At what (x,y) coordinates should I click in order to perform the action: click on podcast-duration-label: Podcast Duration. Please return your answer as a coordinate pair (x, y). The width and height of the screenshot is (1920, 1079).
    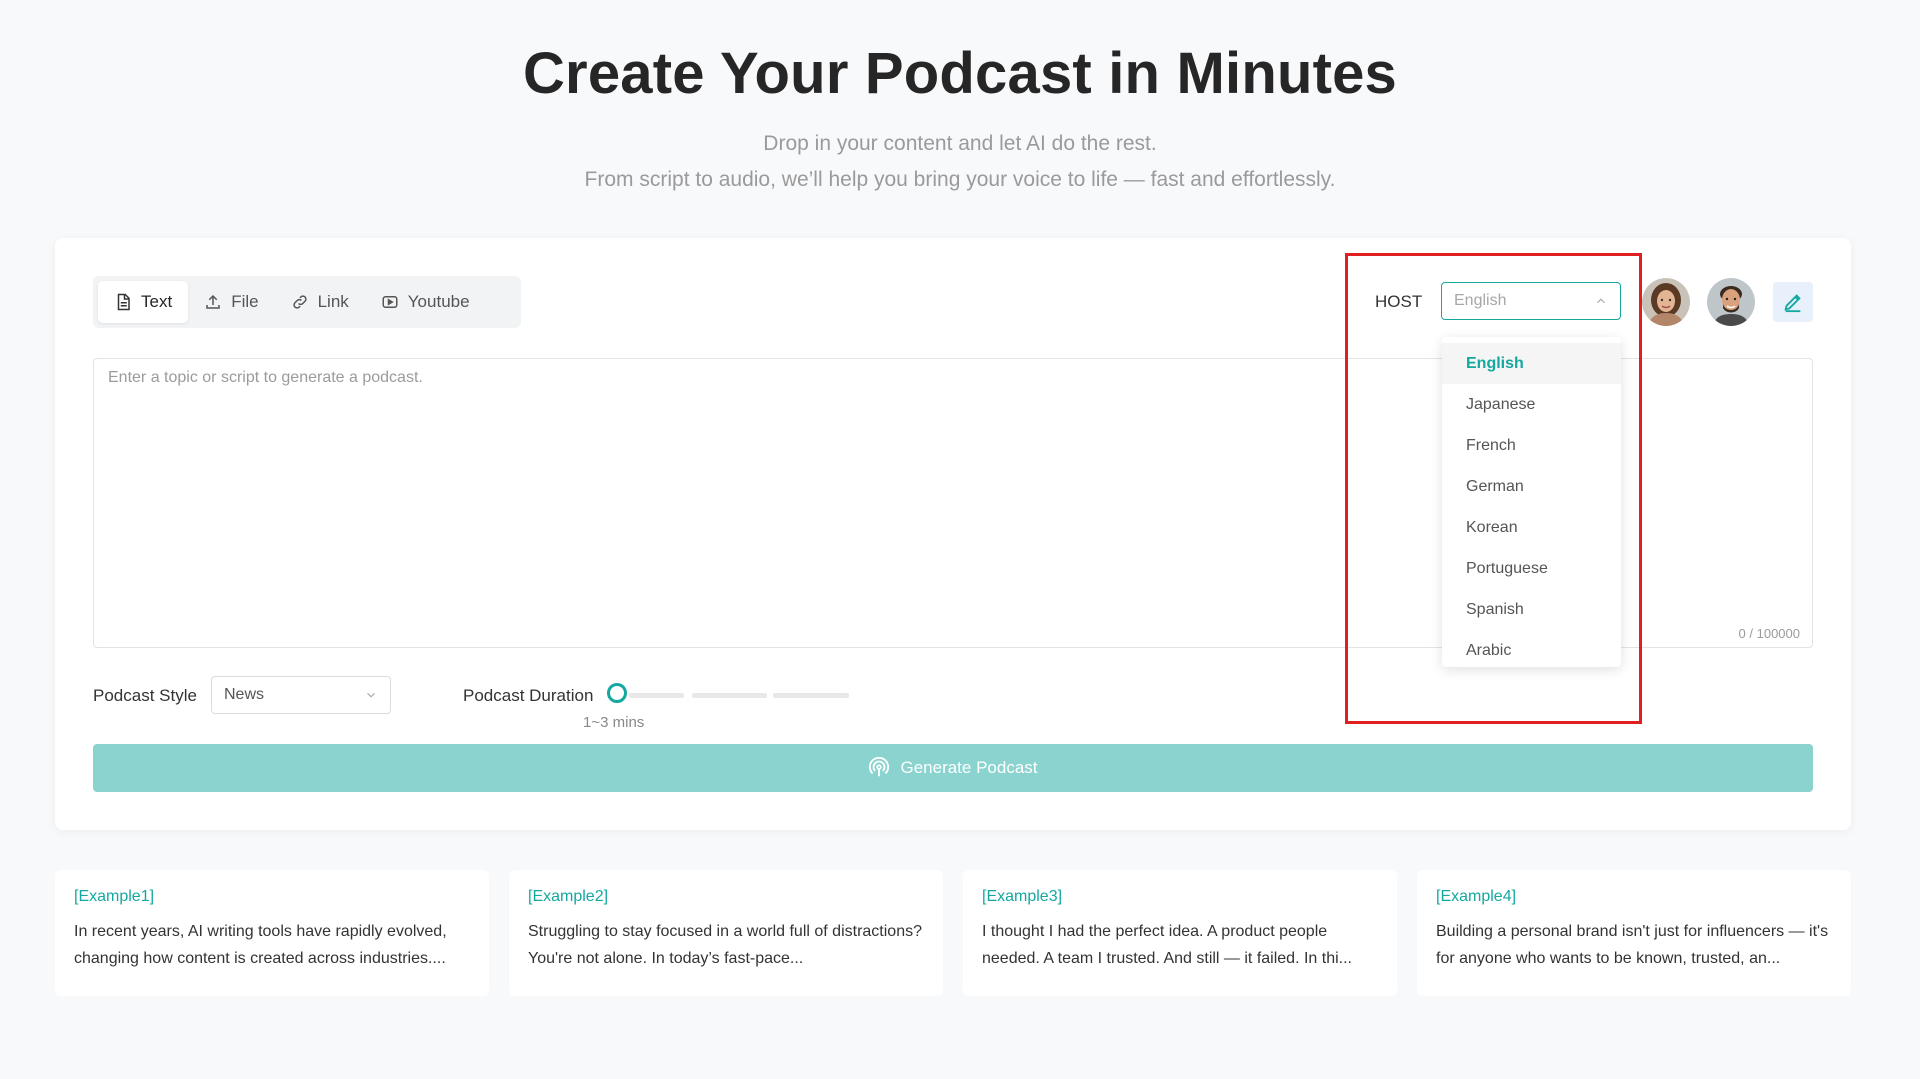
    Looking at the image, I should click on (528, 695).